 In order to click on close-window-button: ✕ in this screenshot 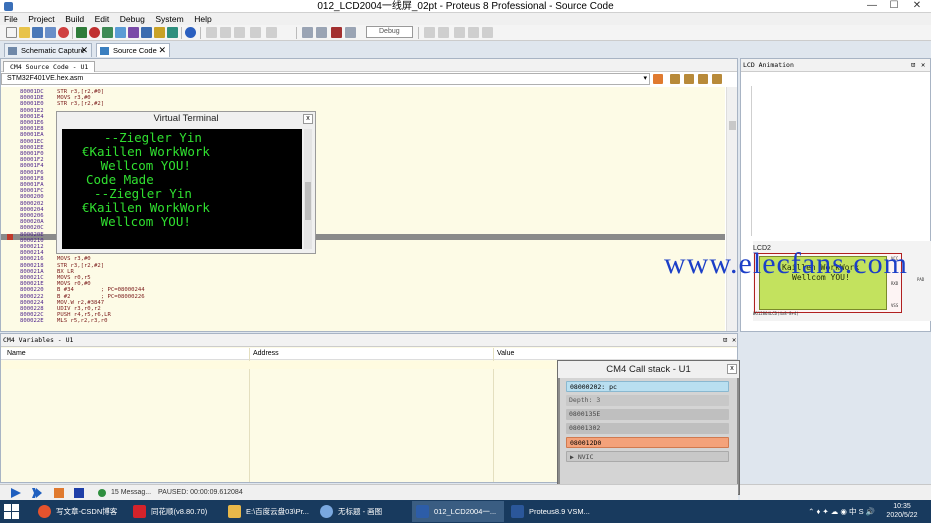, I will do `click(917, 6)`.